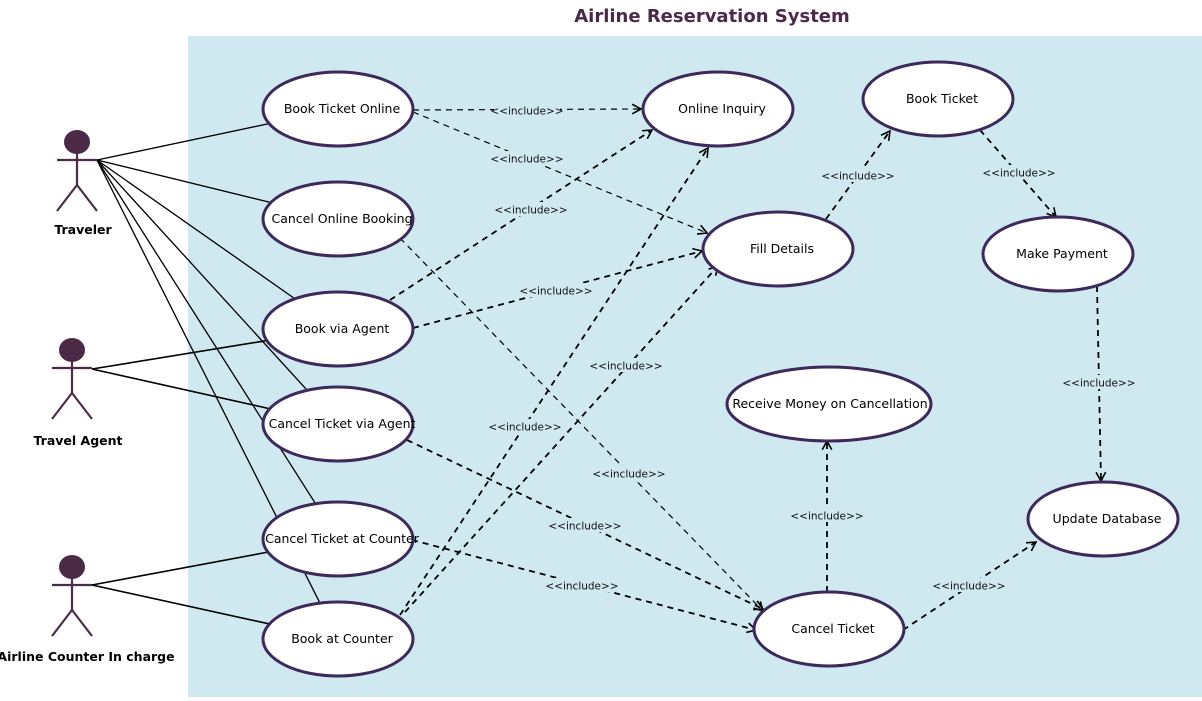  I want to click on use-case-fill-details: Fill Details, so click(778, 249).